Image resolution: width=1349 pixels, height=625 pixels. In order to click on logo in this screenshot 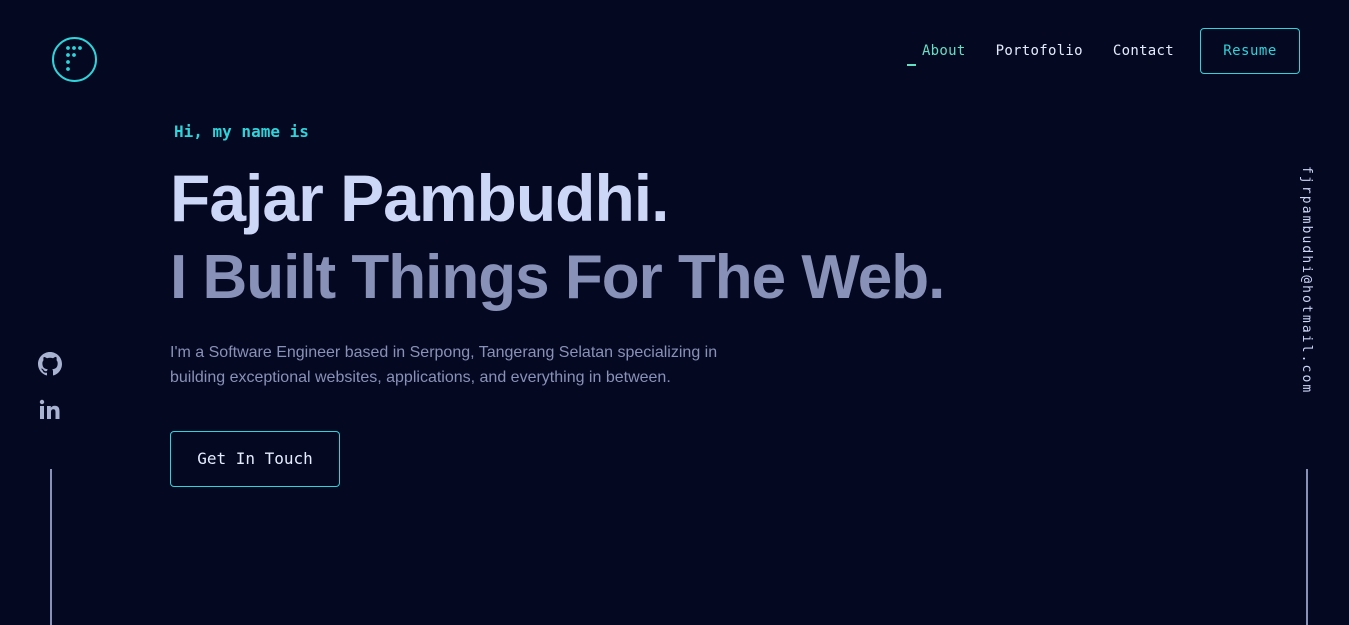, I will do `click(74, 59)`.